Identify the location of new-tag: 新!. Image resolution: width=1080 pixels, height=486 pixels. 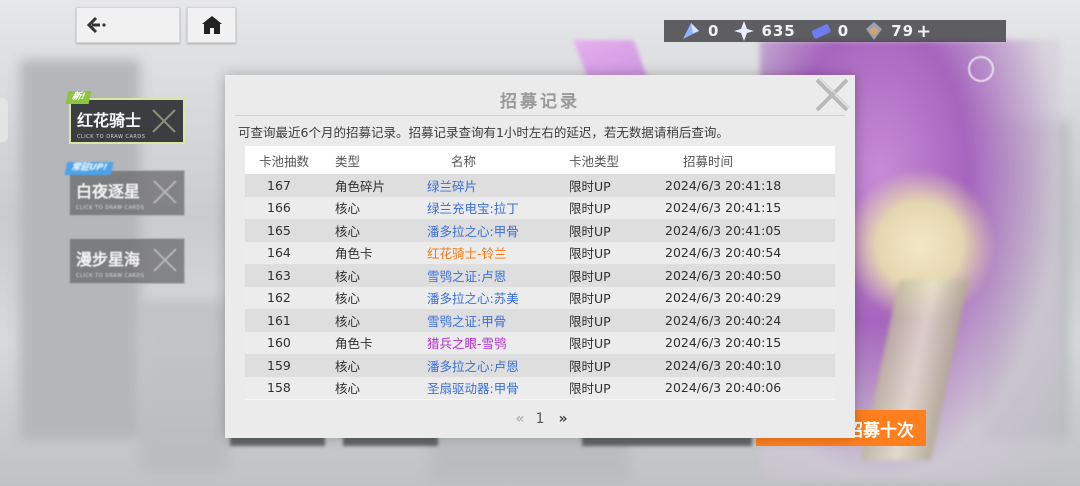
(78, 97).